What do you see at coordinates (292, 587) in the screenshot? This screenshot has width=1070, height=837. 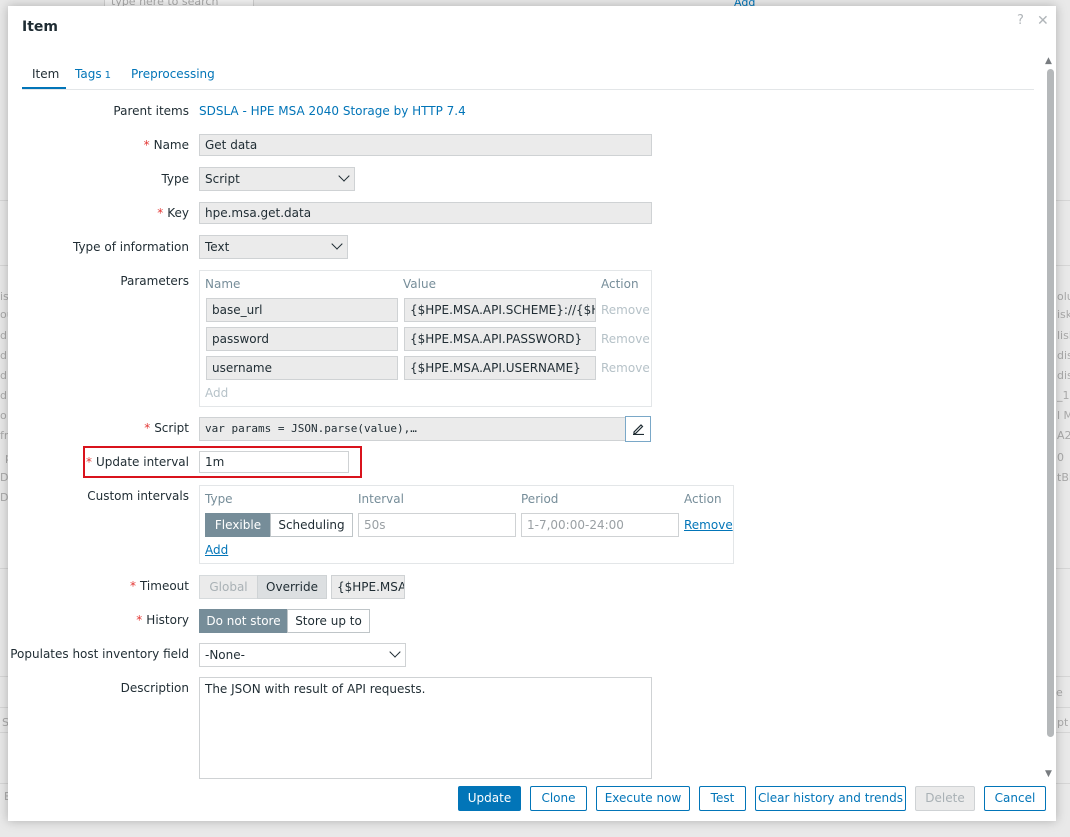 I see `timeout-override-toggle: Override` at bounding box center [292, 587].